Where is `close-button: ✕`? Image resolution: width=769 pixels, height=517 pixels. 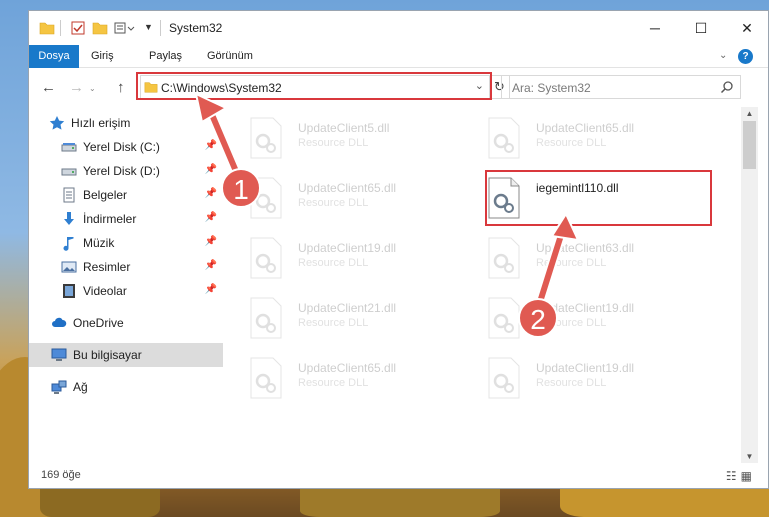
close-button: ✕ is located at coordinates (746, 28).